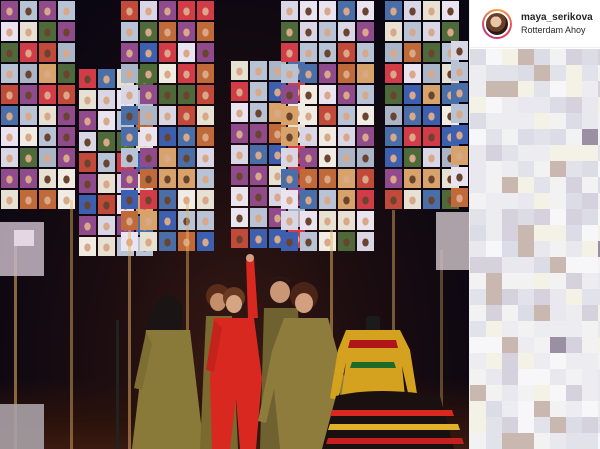 This screenshot has width=600, height=449. I want to click on profile-avatar-icon, so click(497, 23).